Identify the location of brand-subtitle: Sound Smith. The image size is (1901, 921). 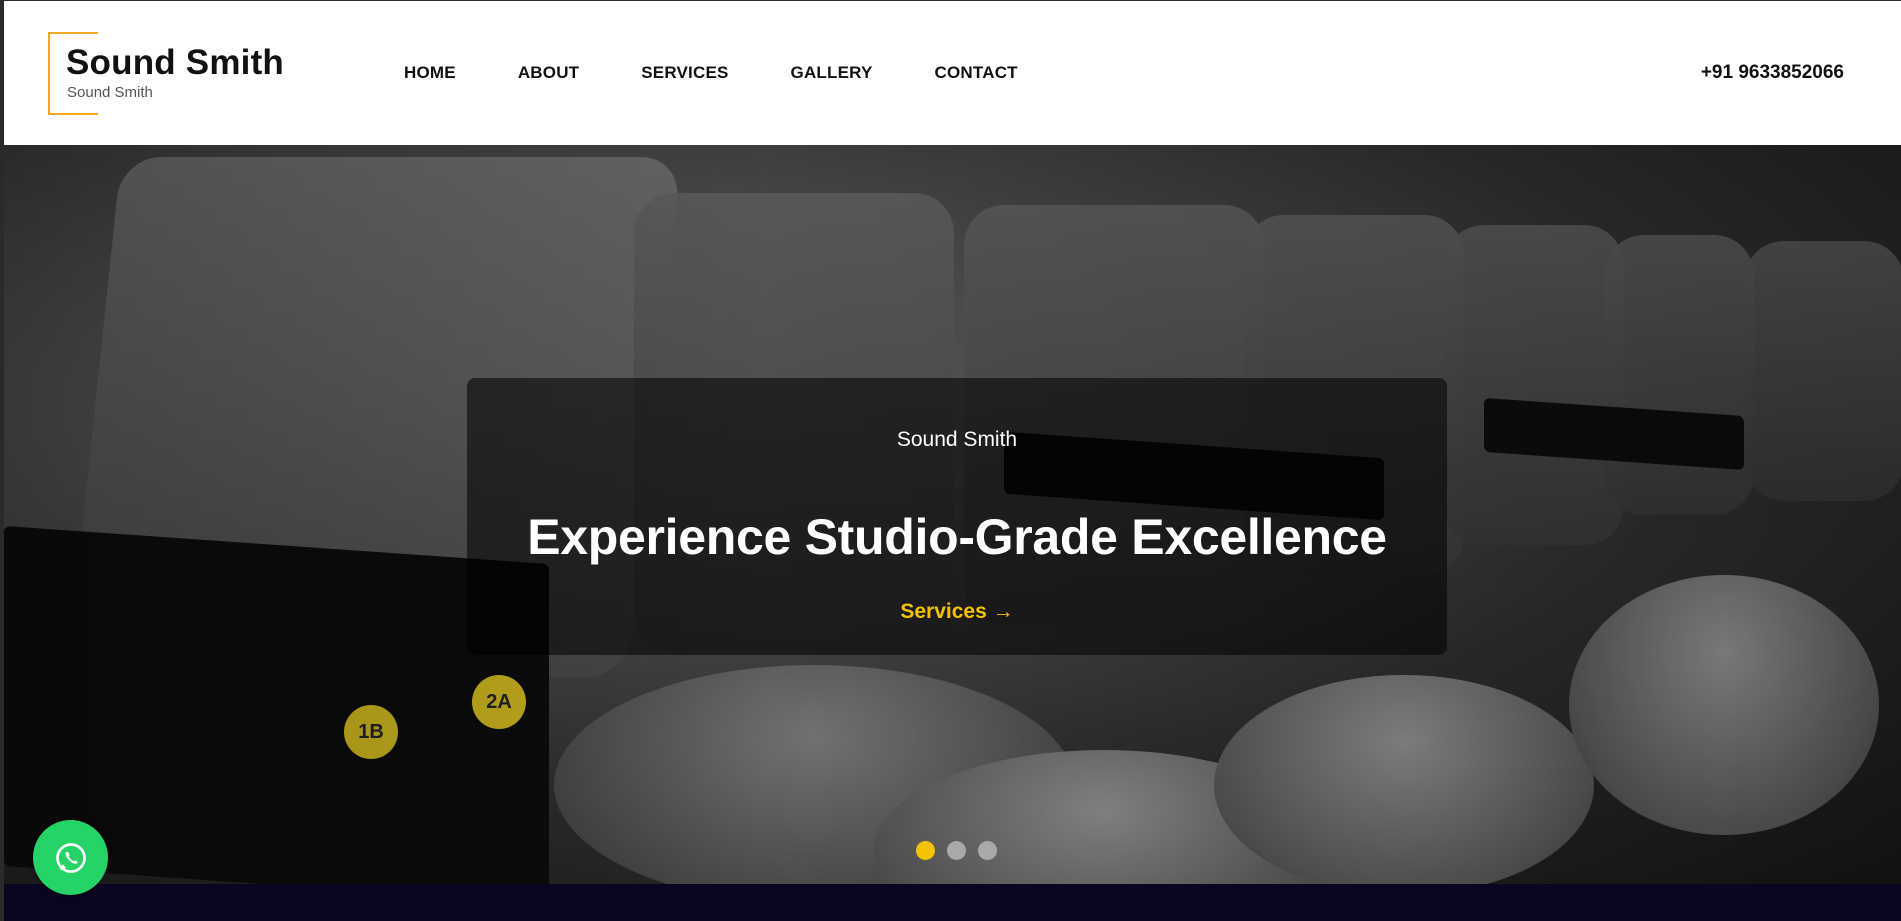
(110, 92).